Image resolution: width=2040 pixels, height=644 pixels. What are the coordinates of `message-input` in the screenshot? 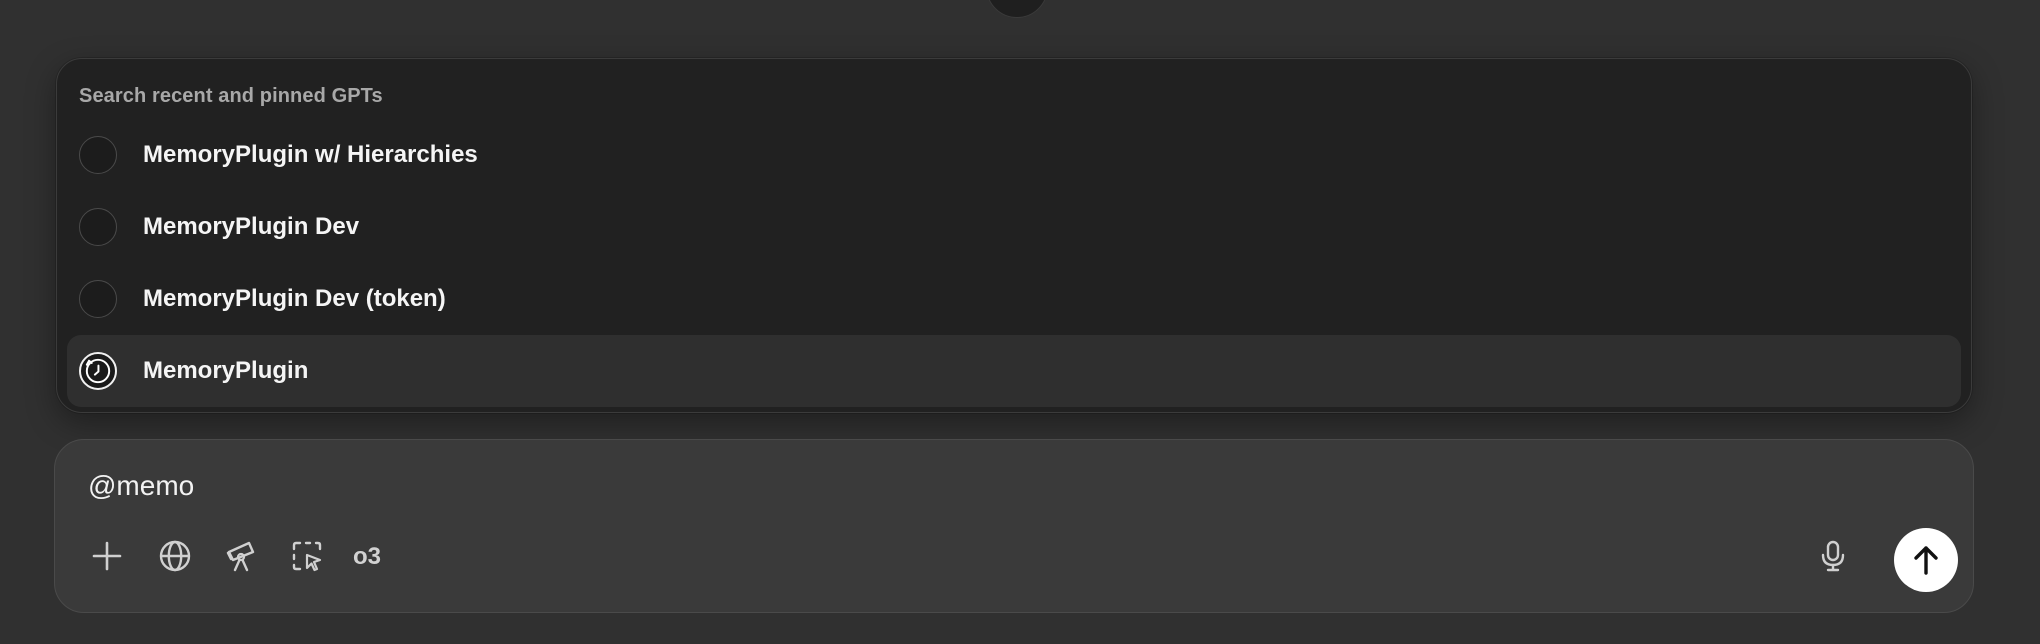 It's located at (988, 486).